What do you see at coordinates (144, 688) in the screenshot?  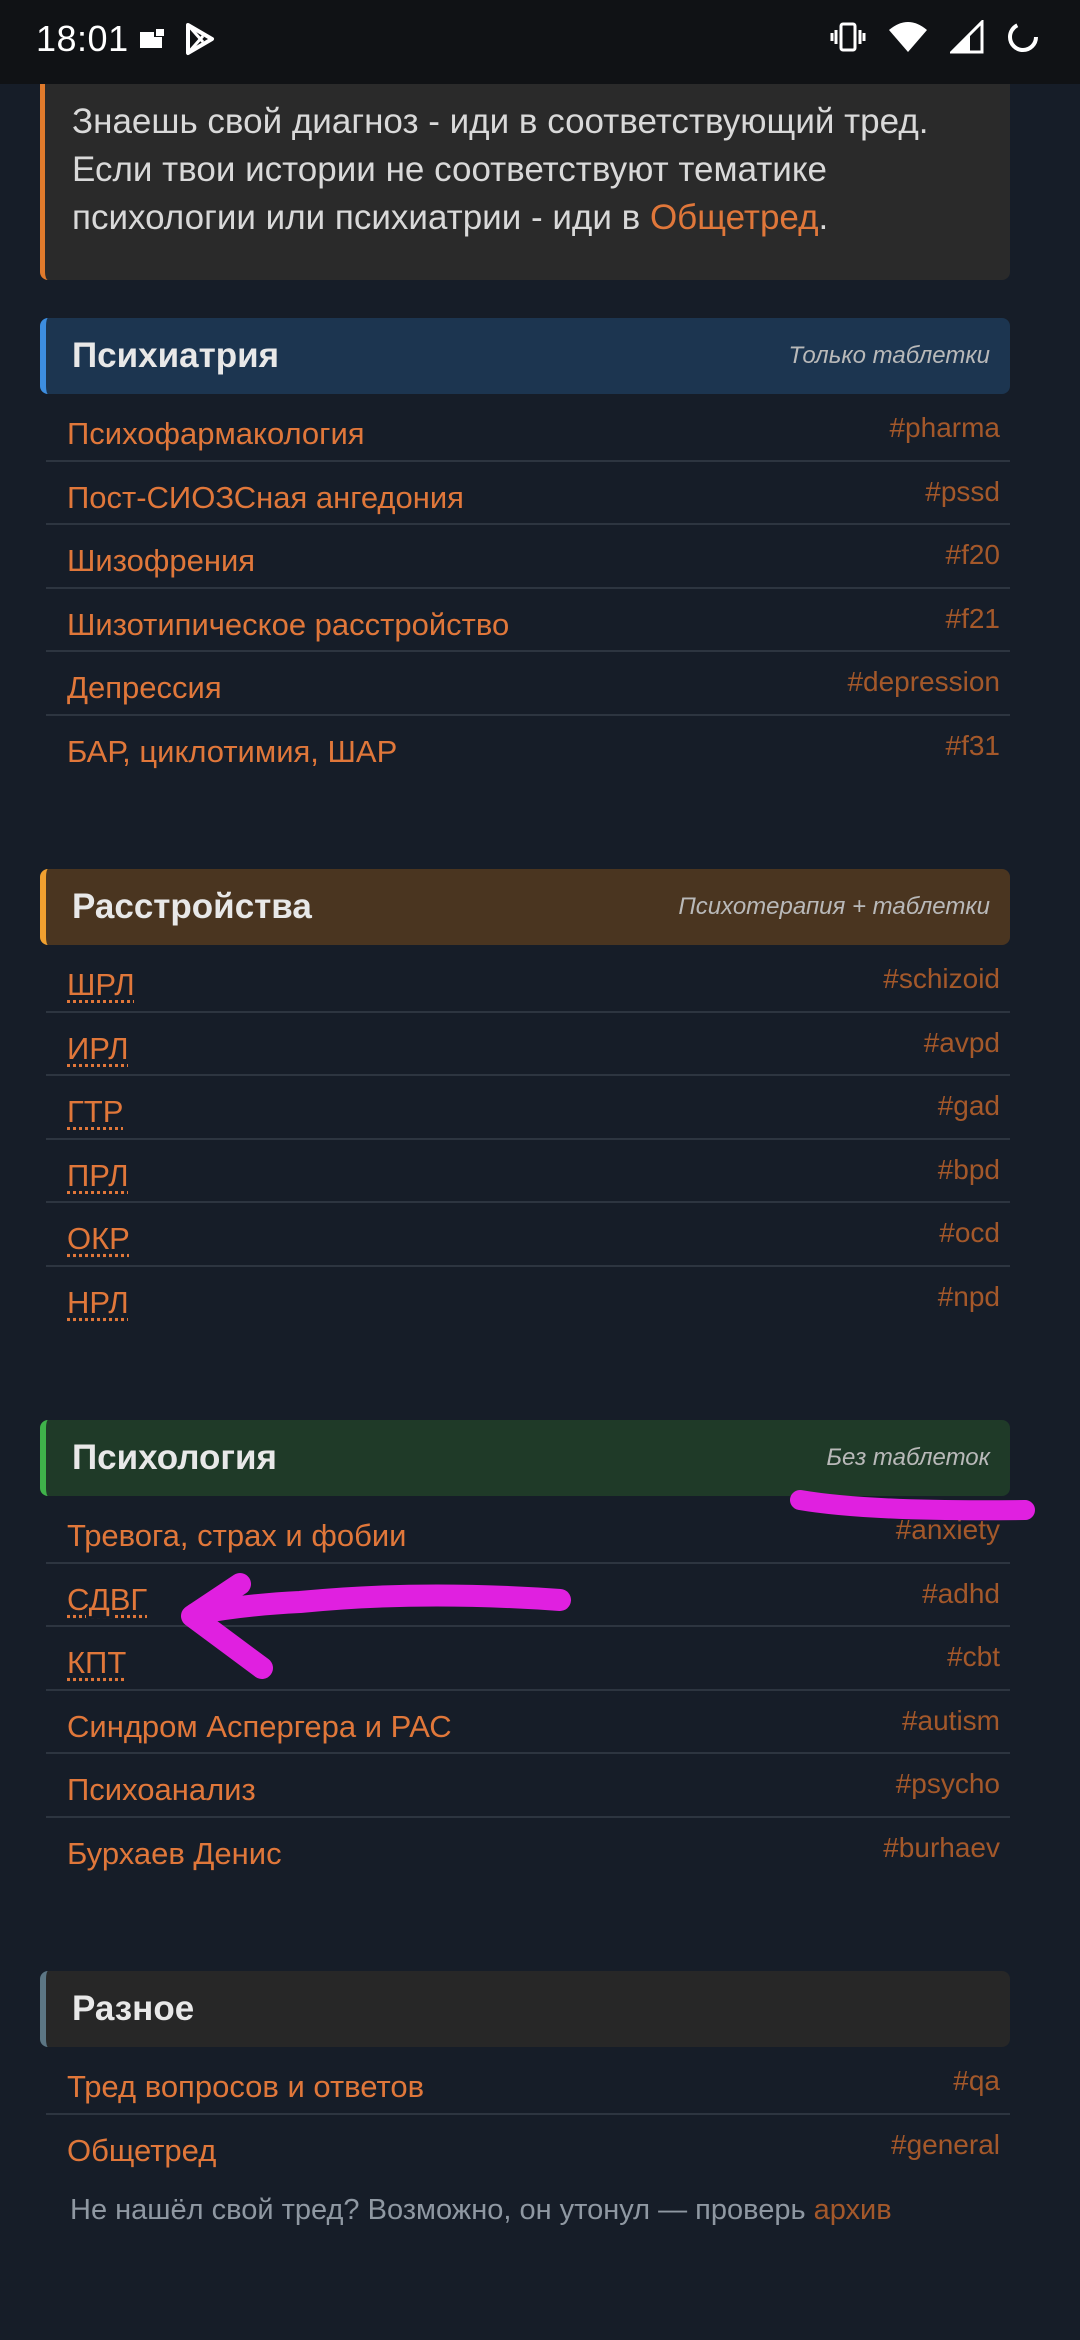 I see `thread-link: Депрессия` at bounding box center [144, 688].